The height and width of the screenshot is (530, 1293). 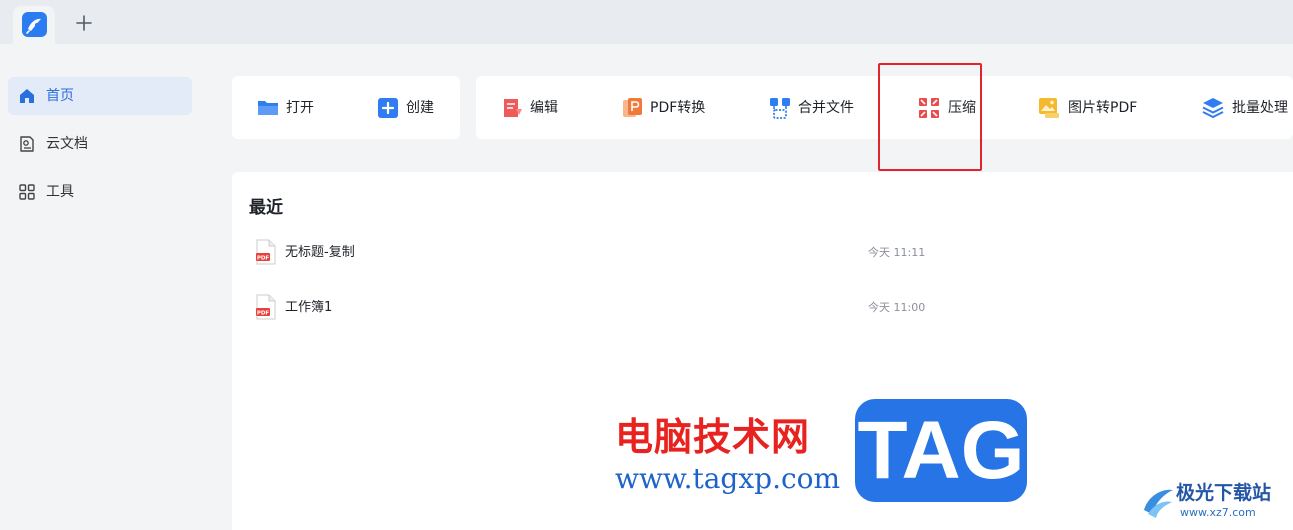 I want to click on watermark-badge-name: 极光下载站, so click(x=1224, y=493).